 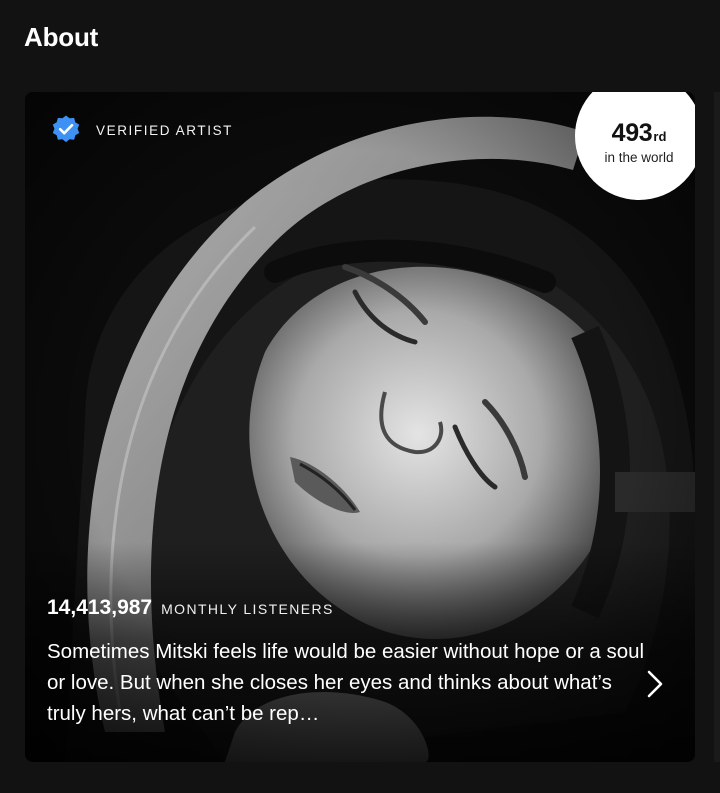 I want to click on listeners-count: 14,413,987, so click(x=100, y=607).